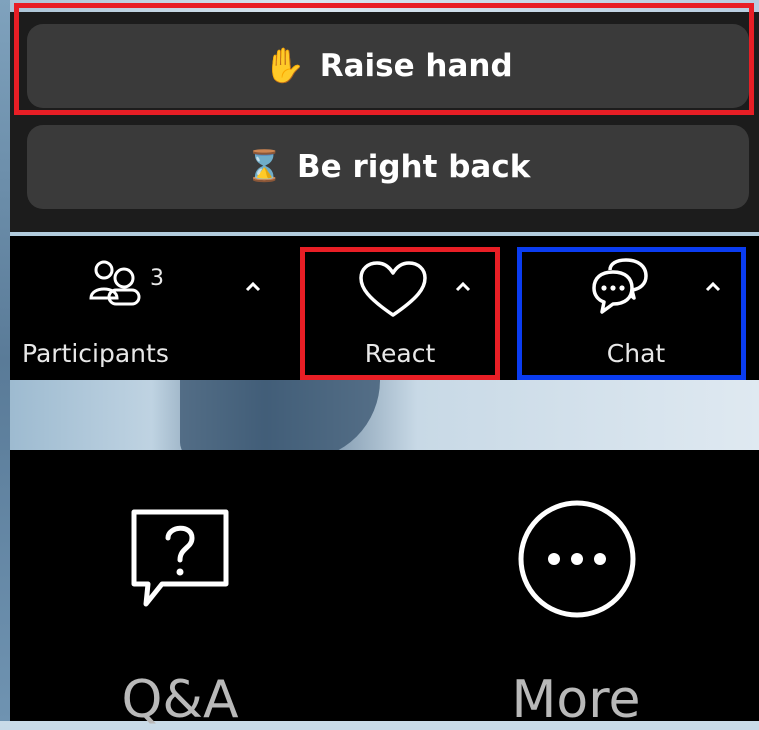 Image resolution: width=759 pixels, height=730 pixels. Describe the element at coordinates (157, 278) in the screenshot. I see `participant-count: 3` at that location.